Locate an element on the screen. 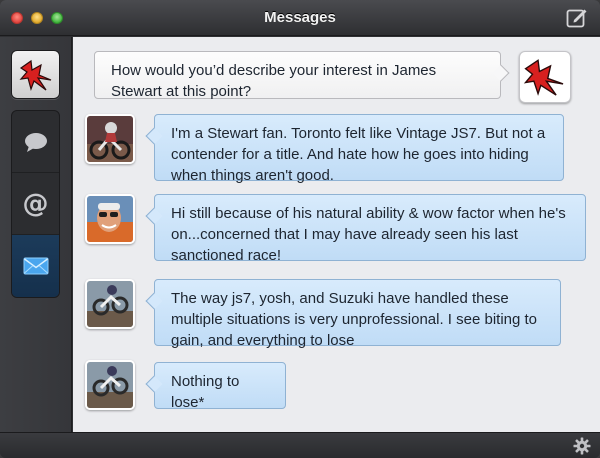  envelope-icon is located at coordinates (35, 266).